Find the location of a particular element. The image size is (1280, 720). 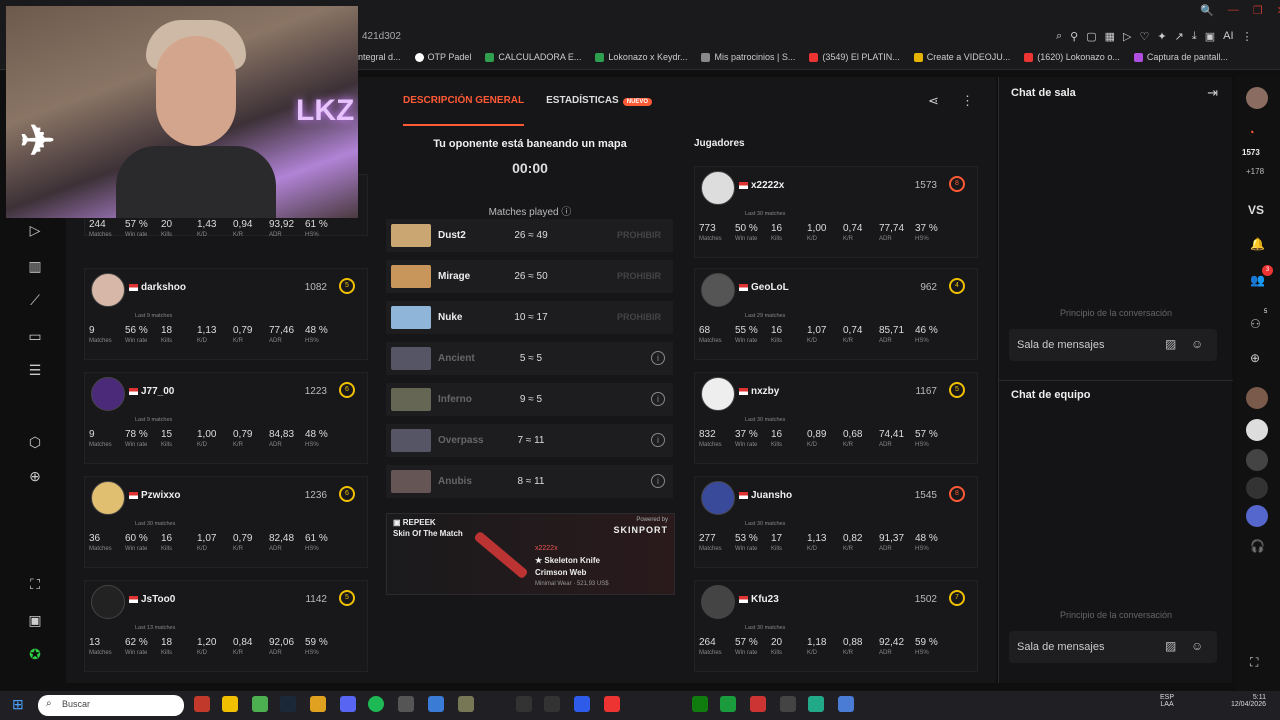

add-friend-icon: ⊕ is located at coordinates (1255, 358).